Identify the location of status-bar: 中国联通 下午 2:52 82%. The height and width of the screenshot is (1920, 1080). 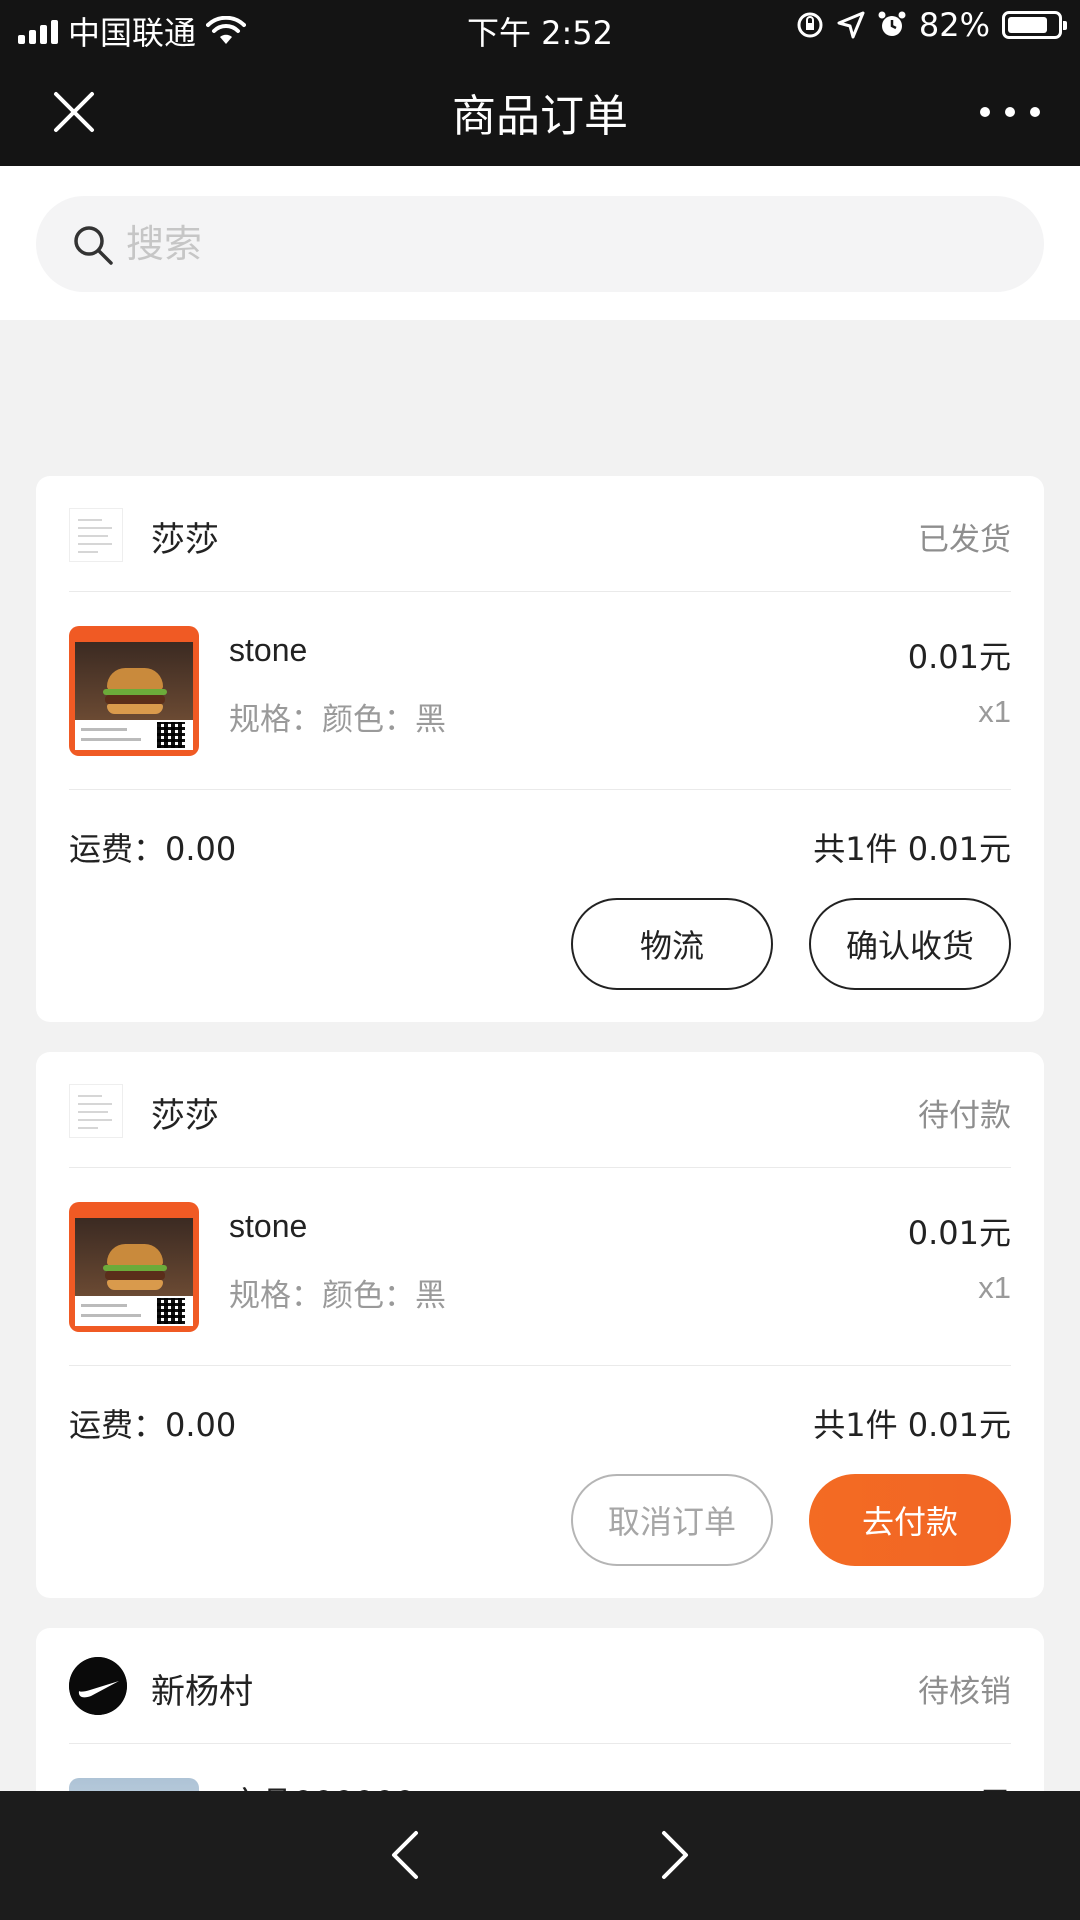
(540, 27).